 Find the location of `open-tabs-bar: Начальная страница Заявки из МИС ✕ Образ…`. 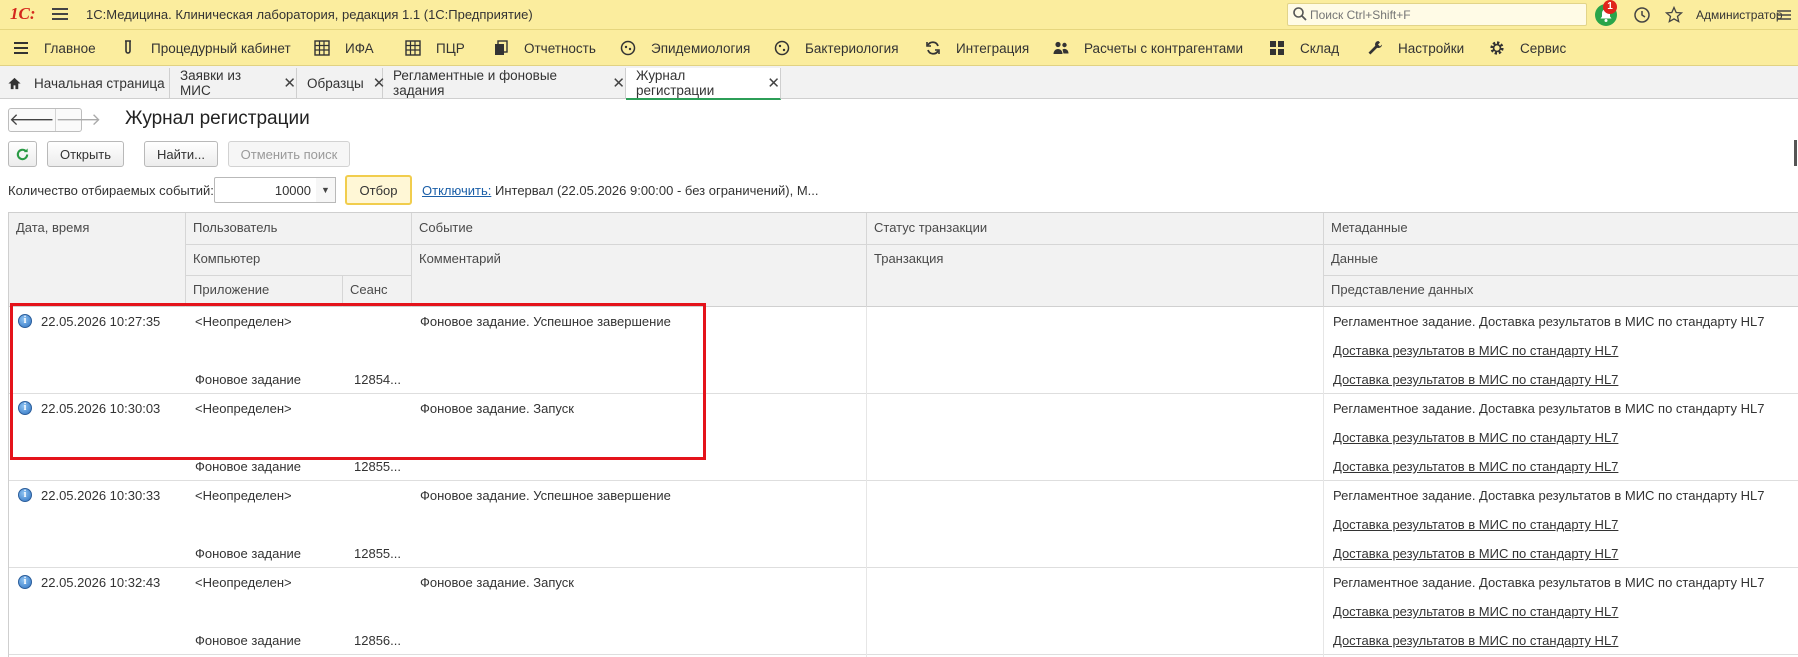

open-tabs-bar: Начальная страница Заявки из МИС ✕ Образ… is located at coordinates (899, 83).